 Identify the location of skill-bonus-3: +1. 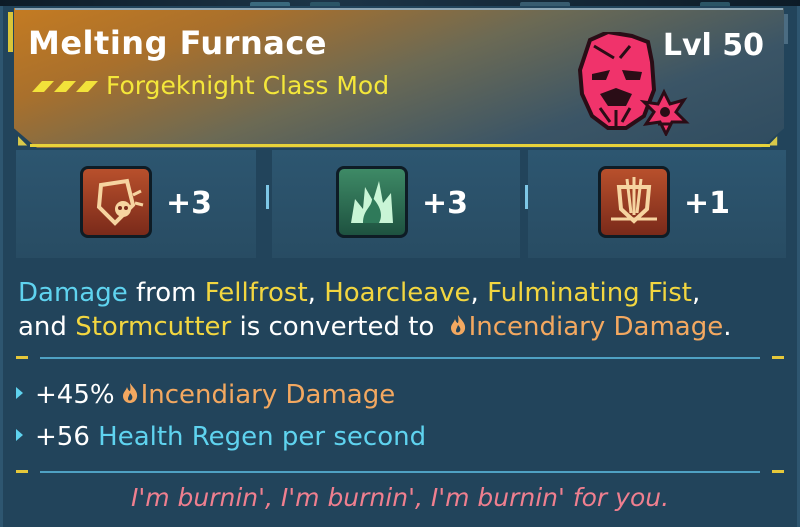
(657, 204).